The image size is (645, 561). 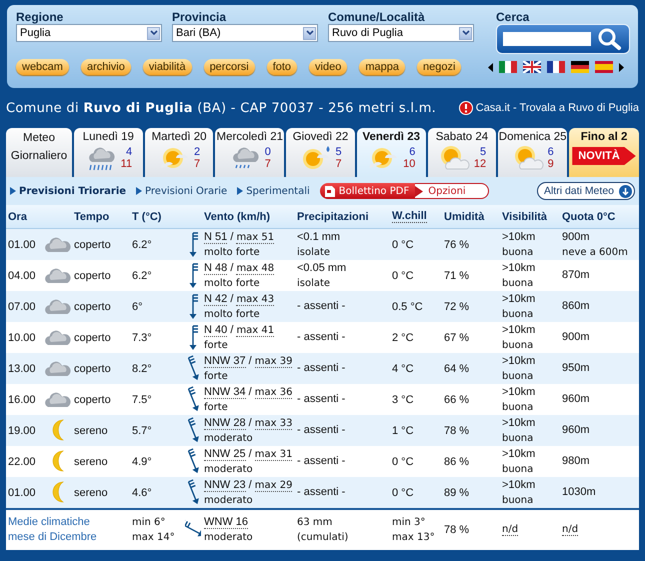 What do you see at coordinates (197, 164) in the screenshot?
I see `max-temp: 7` at bounding box center [197, 164].